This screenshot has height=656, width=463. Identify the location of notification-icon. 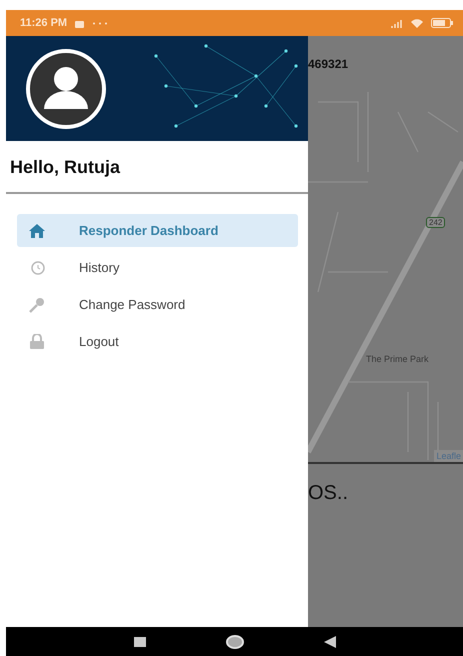
(79, 23).